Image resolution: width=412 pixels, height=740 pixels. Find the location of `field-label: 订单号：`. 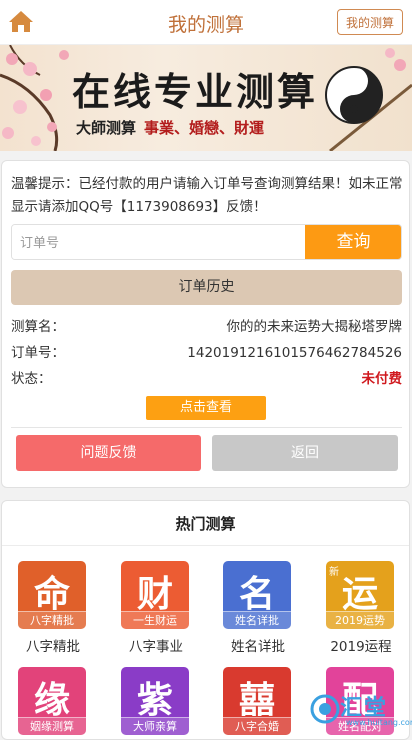

field-label: 订单号： is located at coordinates (38, 353).